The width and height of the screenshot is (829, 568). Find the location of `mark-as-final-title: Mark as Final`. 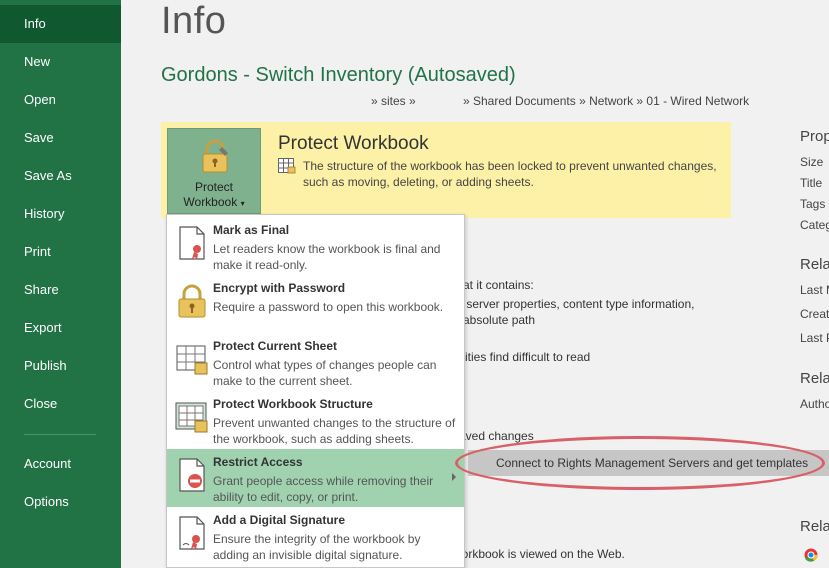

mark-as-final-title: Mark as Final is located at coordinates (251, 230).